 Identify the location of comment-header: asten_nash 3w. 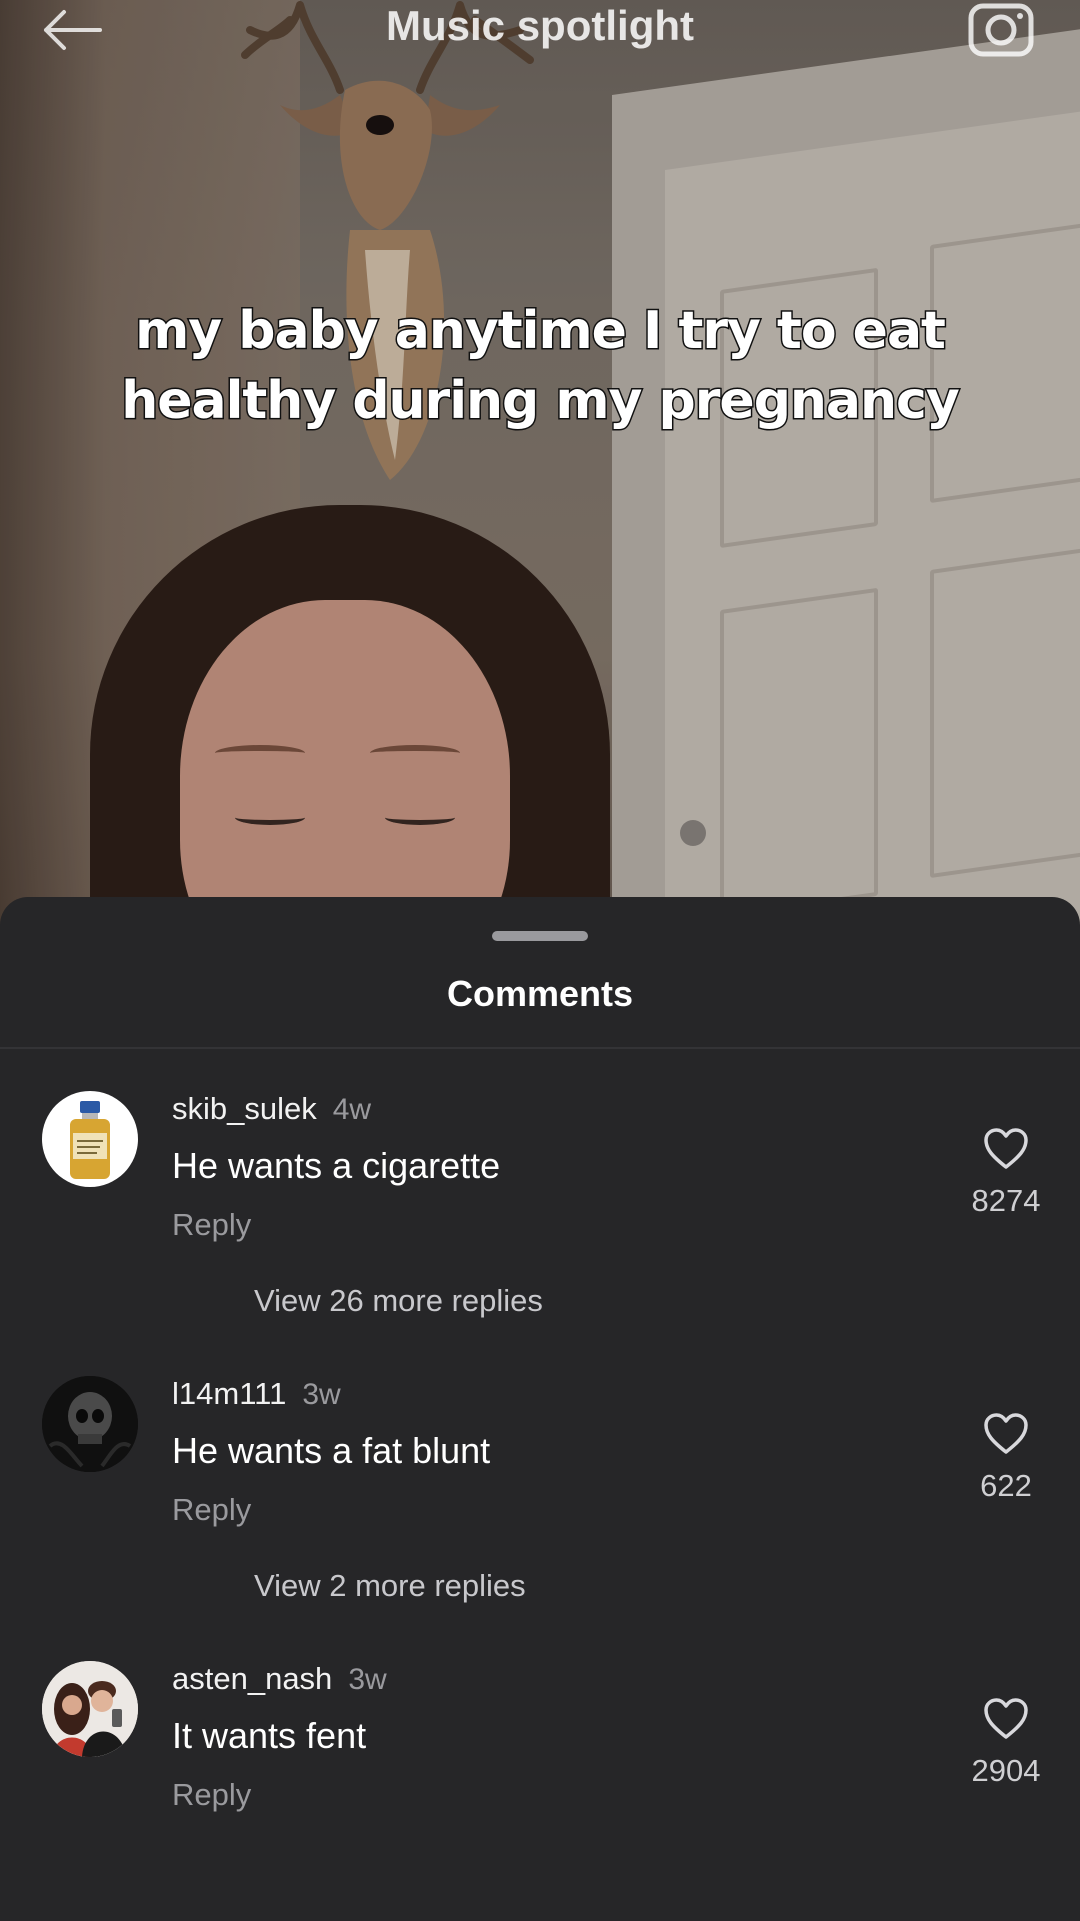
(279, 1679).